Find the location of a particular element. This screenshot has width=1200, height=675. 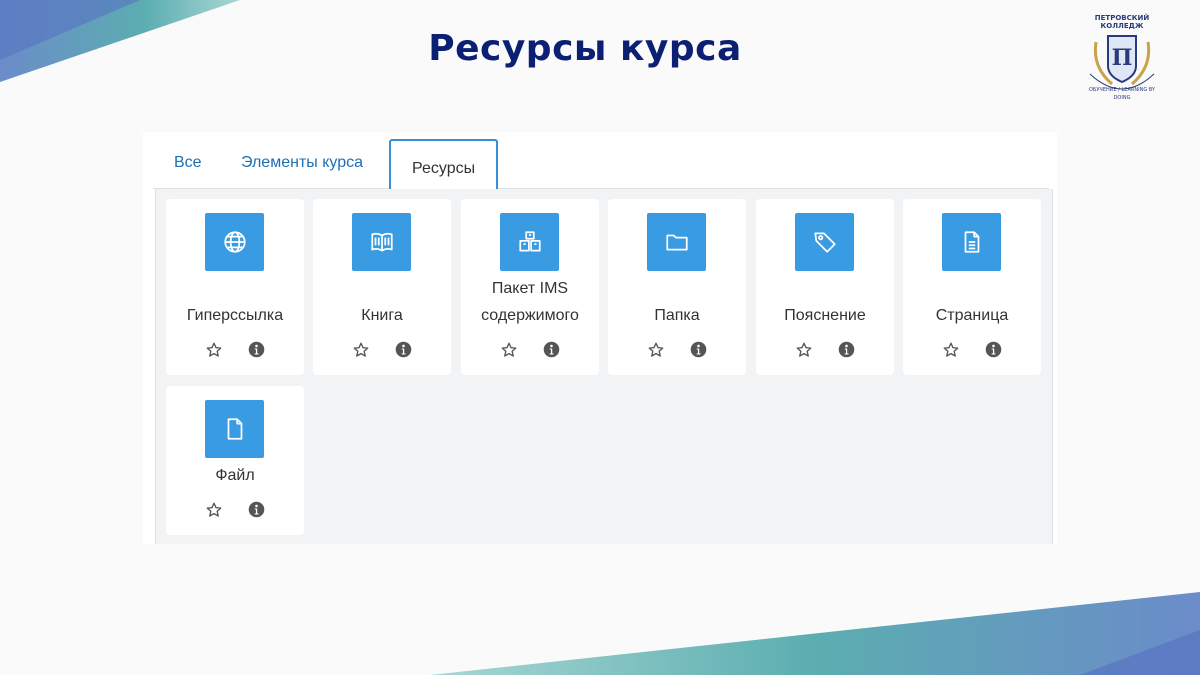

page-icon is located at coordinates (971, 242).